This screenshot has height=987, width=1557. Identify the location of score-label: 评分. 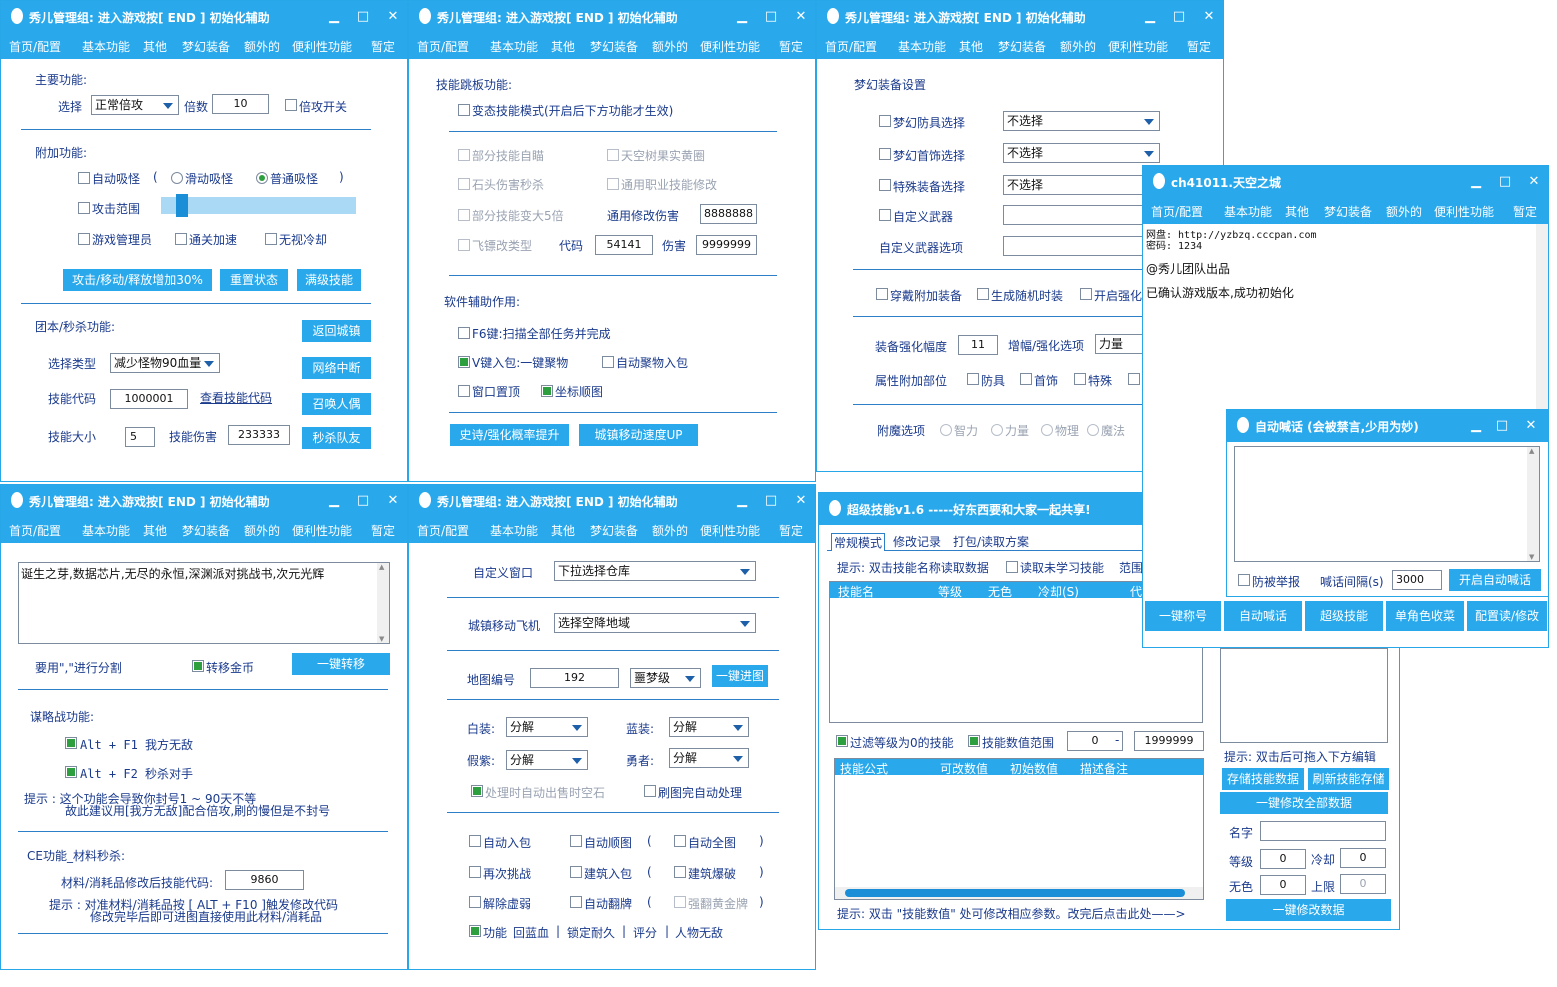
(645, 932).